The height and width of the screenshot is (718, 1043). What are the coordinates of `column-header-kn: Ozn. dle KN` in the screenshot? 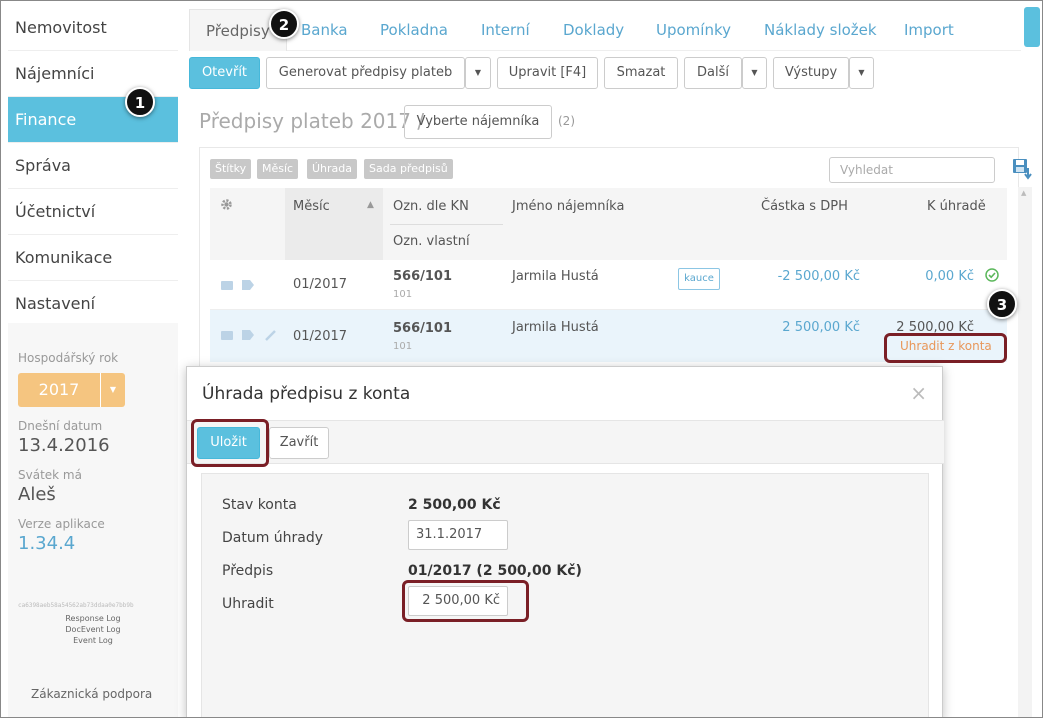 It's located at (431, 206).